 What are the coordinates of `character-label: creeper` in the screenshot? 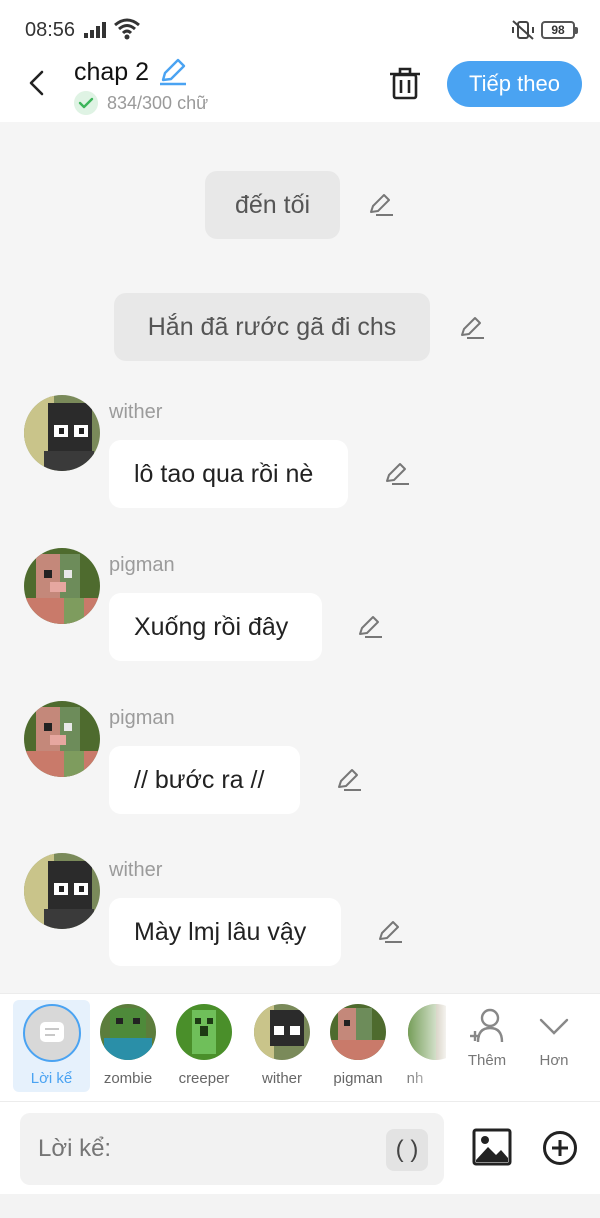 It's located at (204, 1078).